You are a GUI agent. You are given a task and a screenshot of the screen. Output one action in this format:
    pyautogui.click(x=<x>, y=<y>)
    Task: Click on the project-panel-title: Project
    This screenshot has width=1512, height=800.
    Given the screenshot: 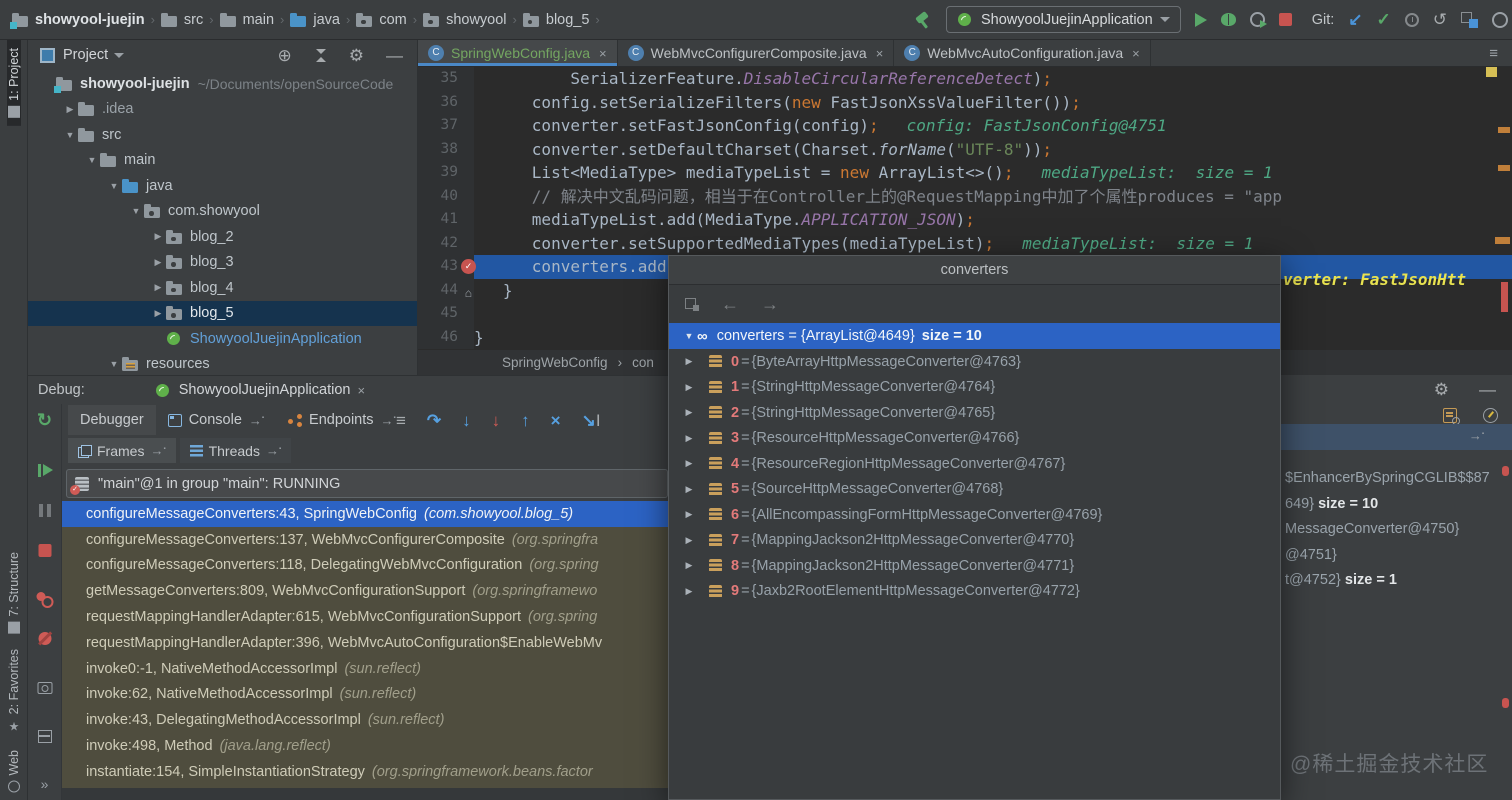 What is the action you would take?
    pyautogui.click(x=85, y=55)
    